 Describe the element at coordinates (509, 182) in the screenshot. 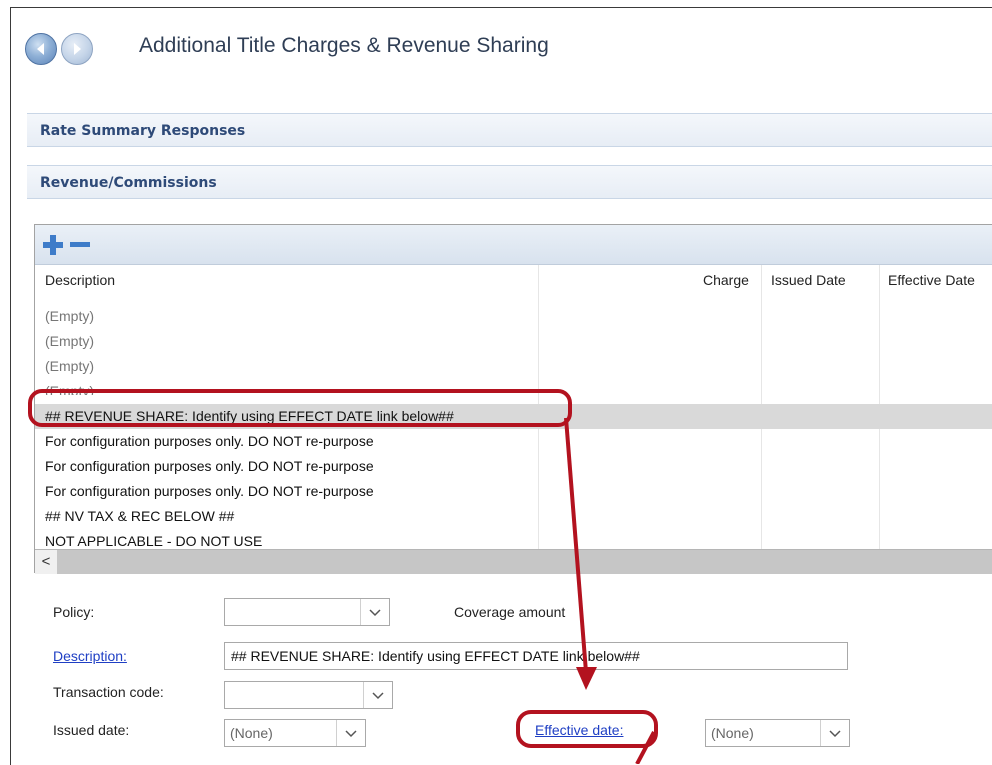

I see `section-revenue-commissions: Revenue/Commissions` at that location.